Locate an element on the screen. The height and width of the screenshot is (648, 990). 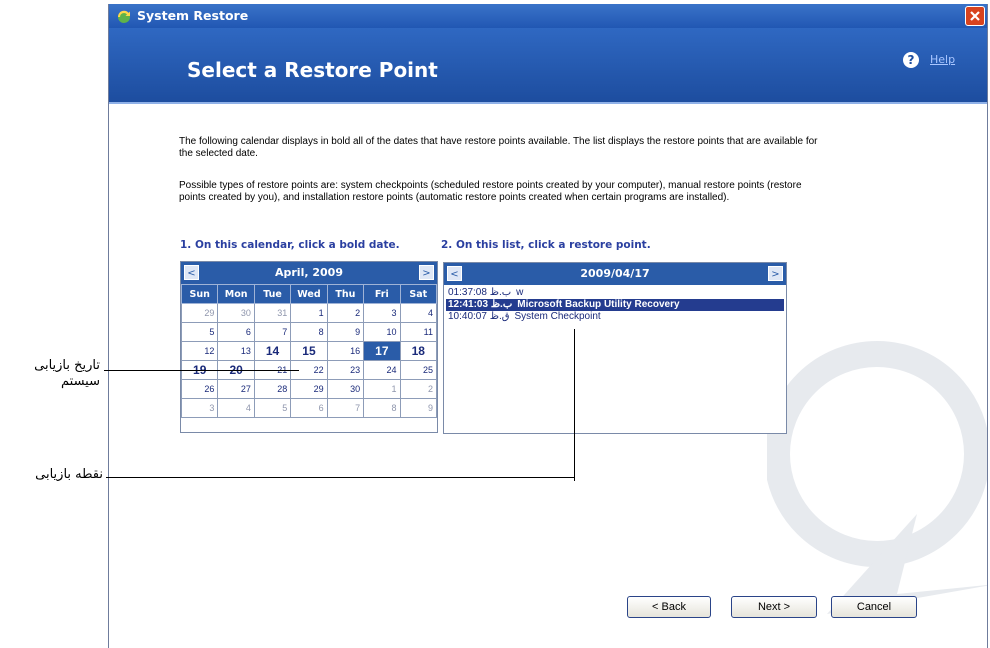
next-button: Next > is located at coordinates (774, 607).